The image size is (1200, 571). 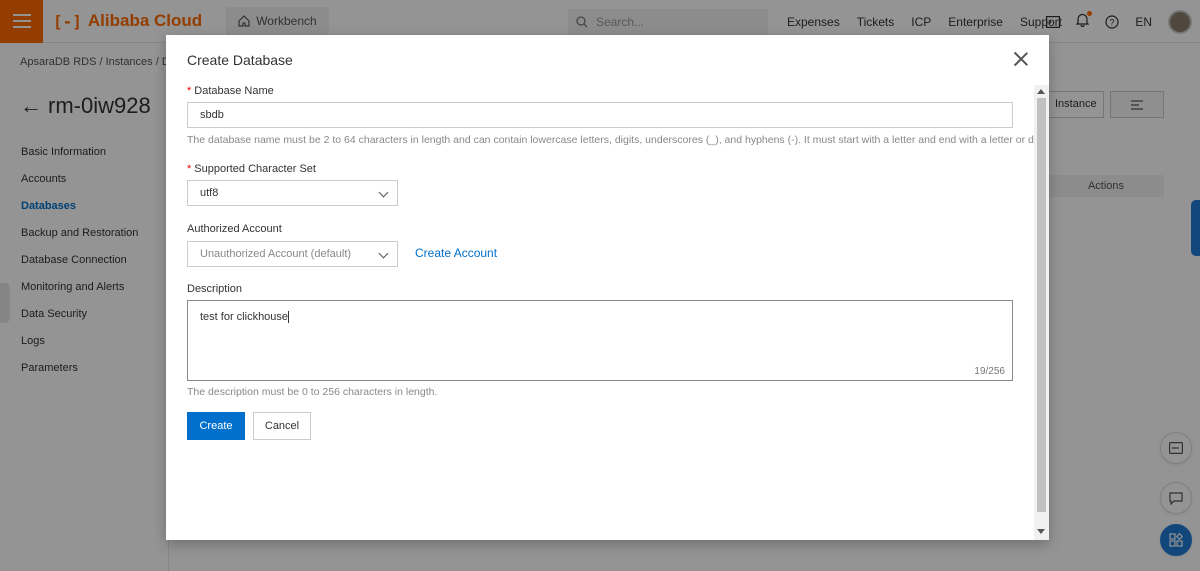 What do you see at coordinates (292, 193) in the screenshot?
I see `character-set-select: utf8` at bounding box center [292, 193].